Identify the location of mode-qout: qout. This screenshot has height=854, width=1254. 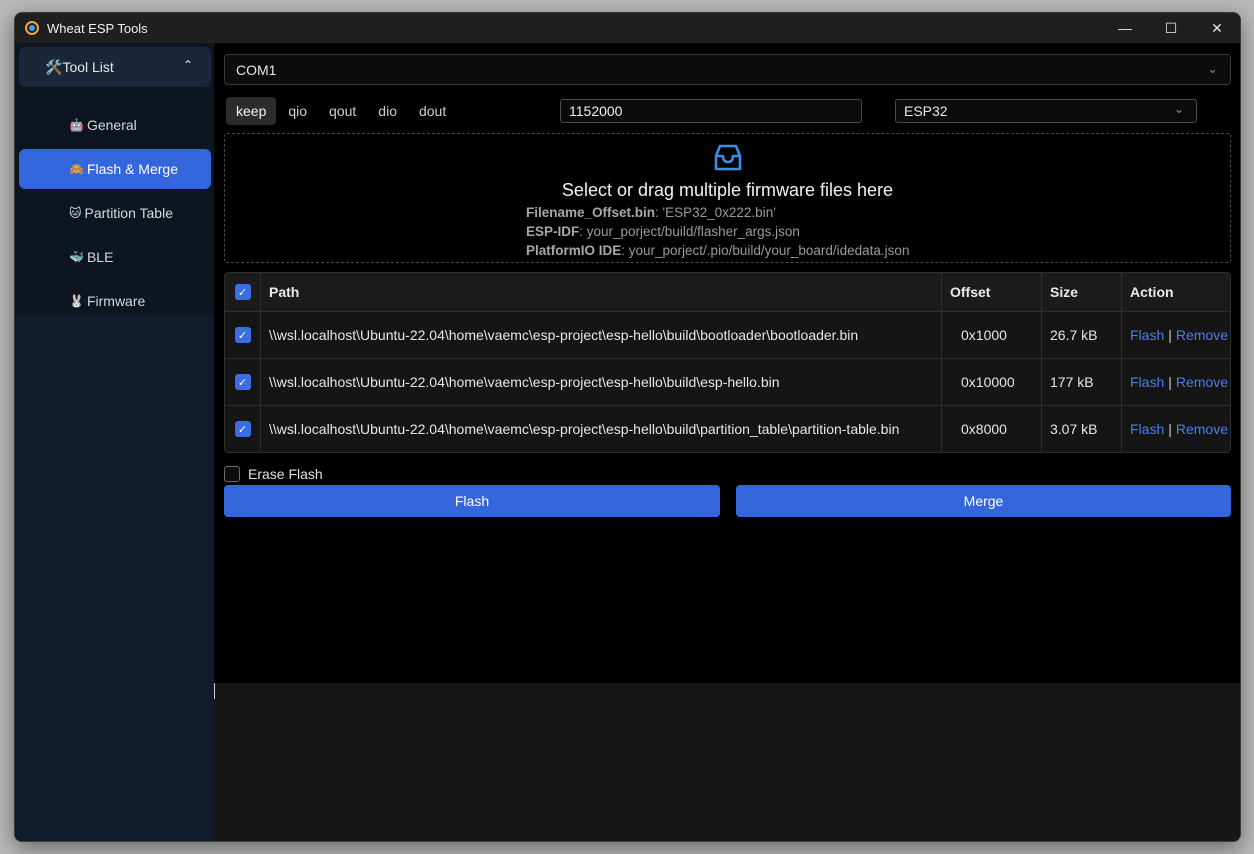
(342, 111).